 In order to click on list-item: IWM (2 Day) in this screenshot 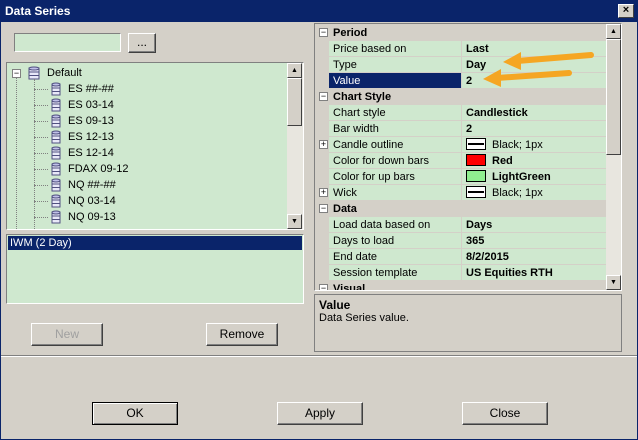, I will do `click(155, 243)`.